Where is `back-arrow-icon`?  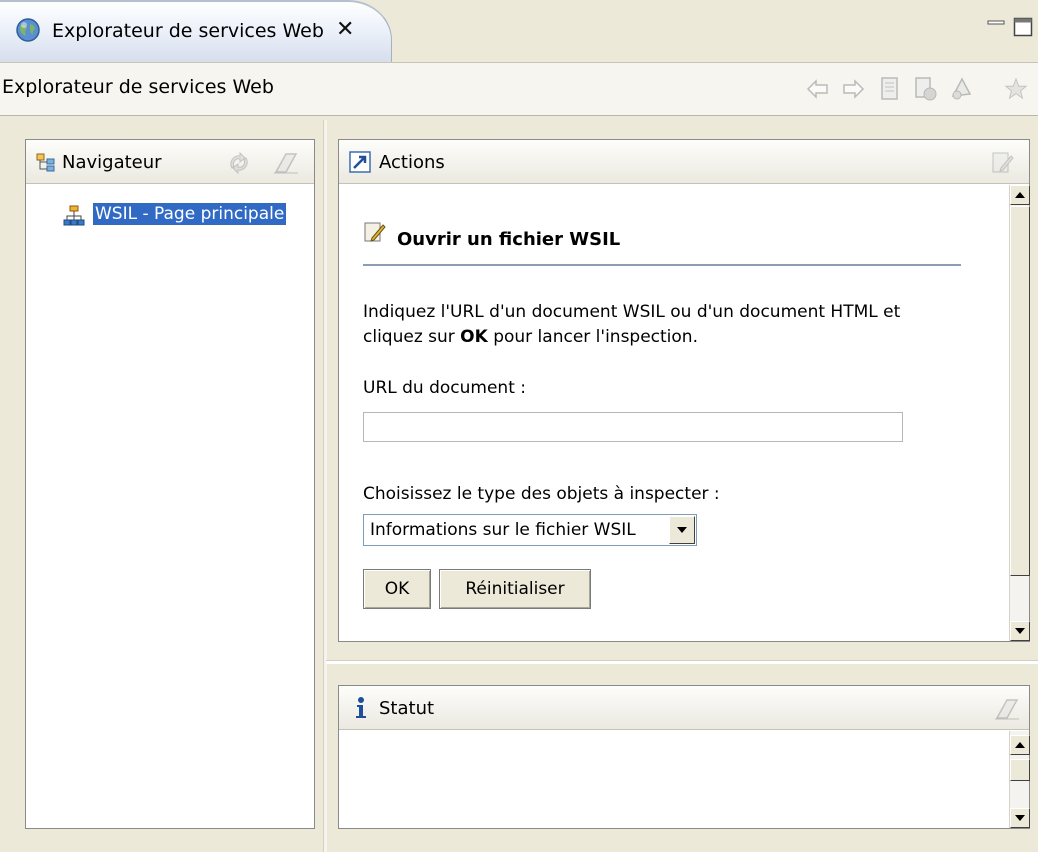
back-arrow-icon is located at coordinates (818, 89).